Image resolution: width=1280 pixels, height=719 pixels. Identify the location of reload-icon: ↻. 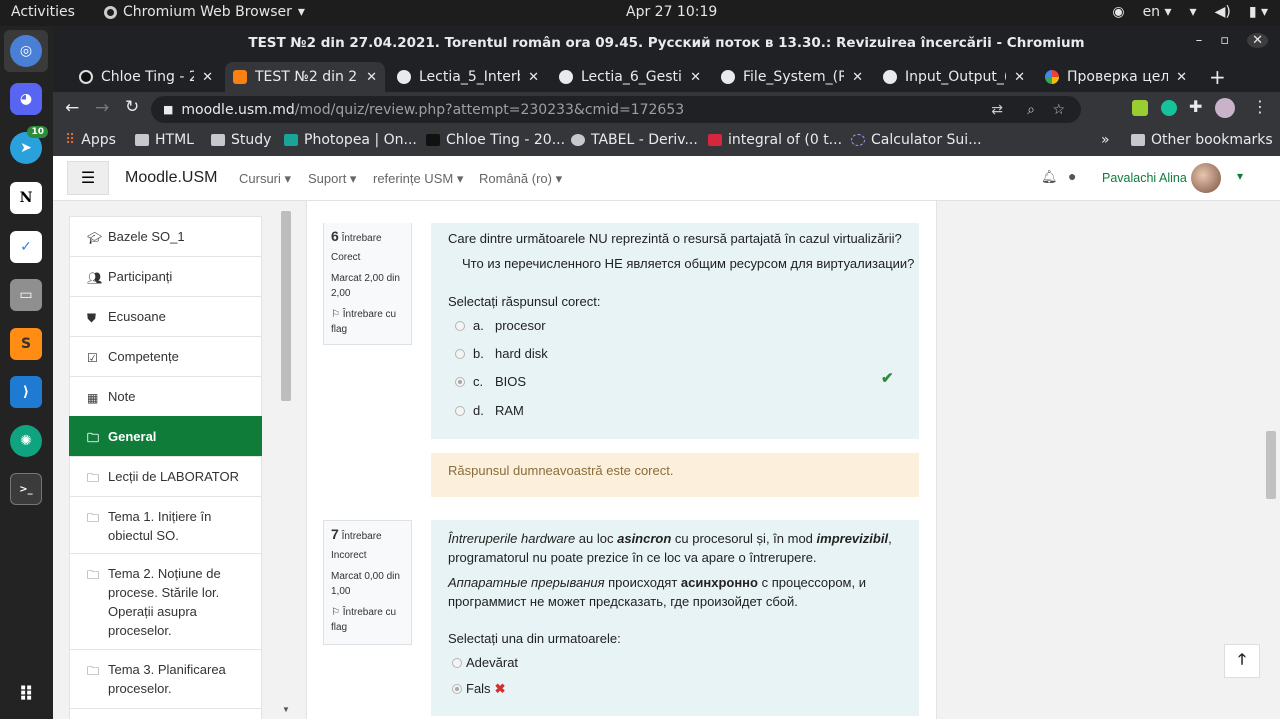
(132, 107).